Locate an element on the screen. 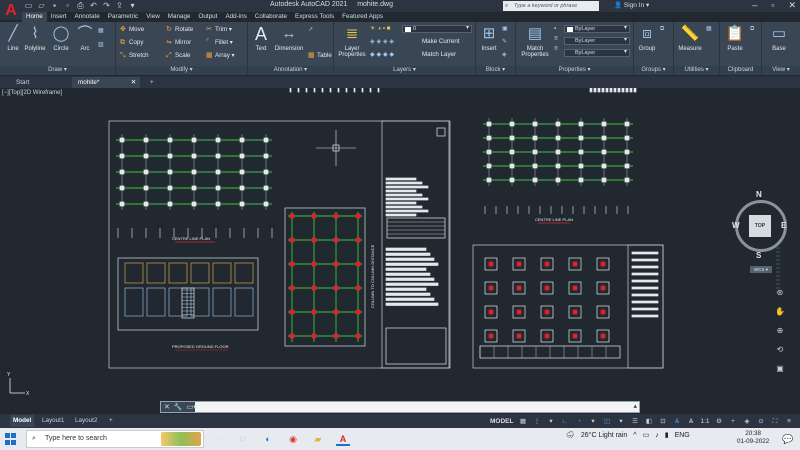 The height and width of the screenshot is (450, 800). minimize-icon: – is located at coordinates (754, 5).